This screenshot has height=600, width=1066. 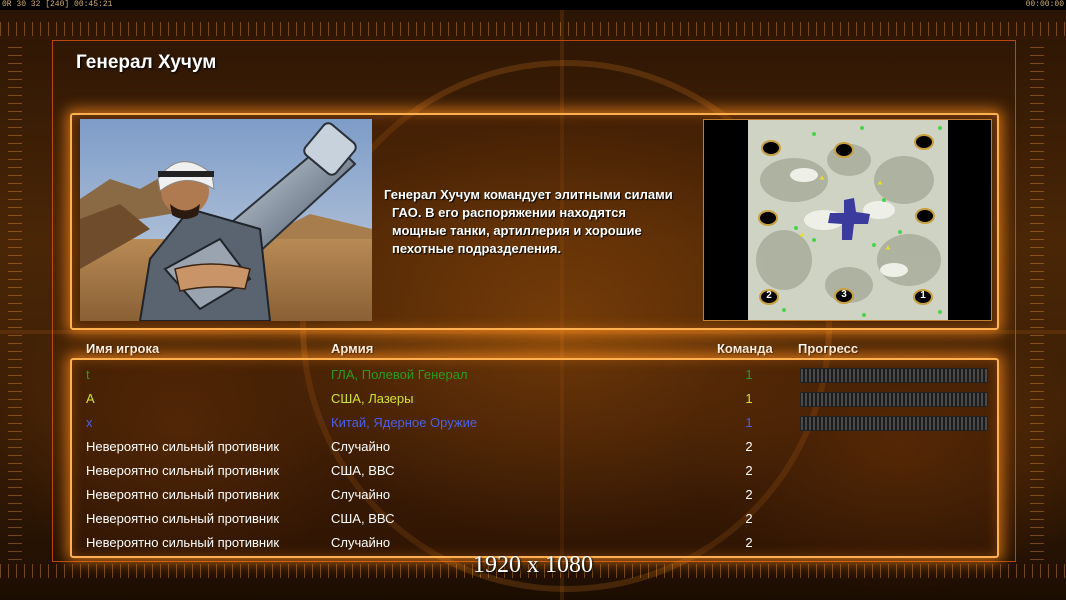 I want to click on start-position-3: 3, so click(x=844, y=294).